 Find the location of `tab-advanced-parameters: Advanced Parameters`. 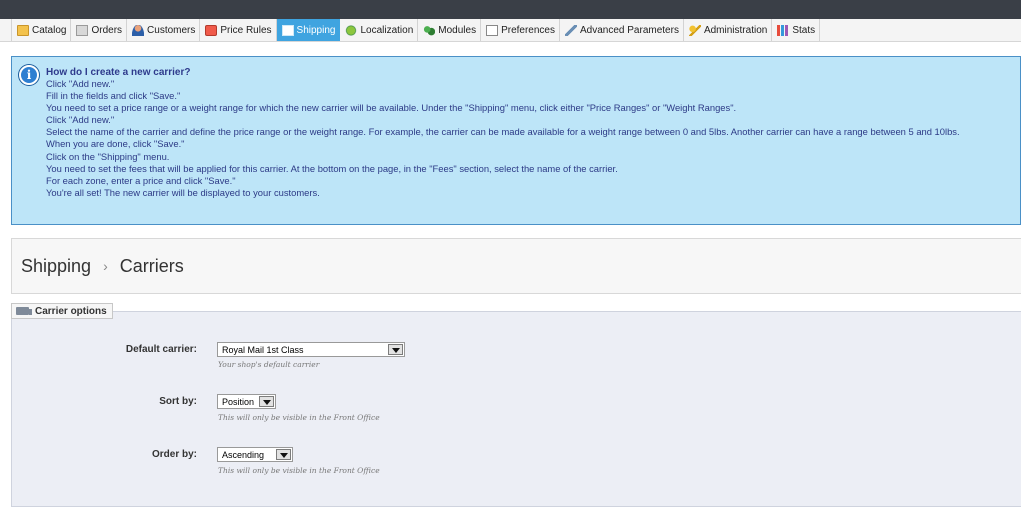

tab-advanced-parameters: Advanced Parameters is located at coordinates (622, 30).